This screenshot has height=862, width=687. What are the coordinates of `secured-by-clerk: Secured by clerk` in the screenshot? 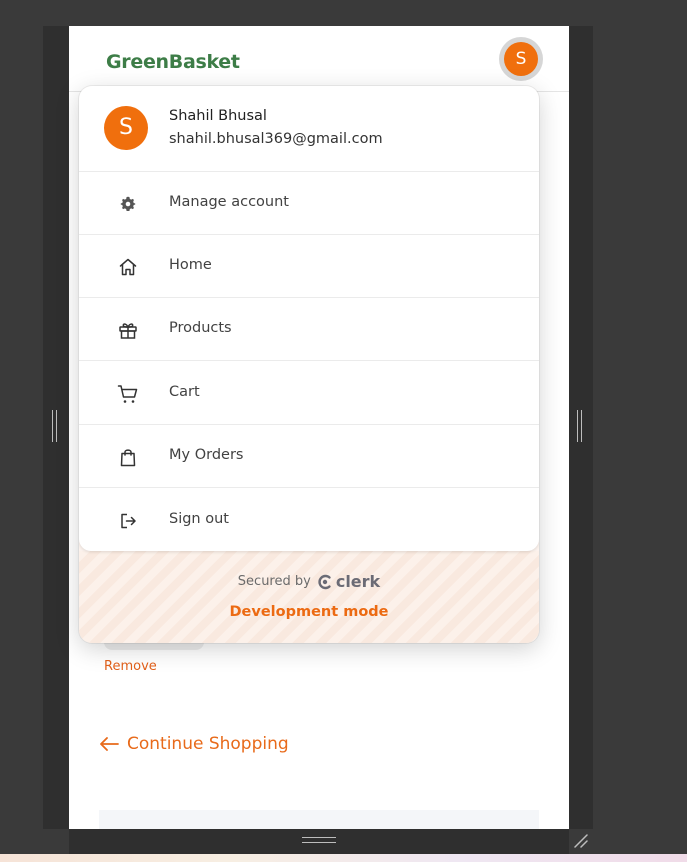 It's located at (309, 581).